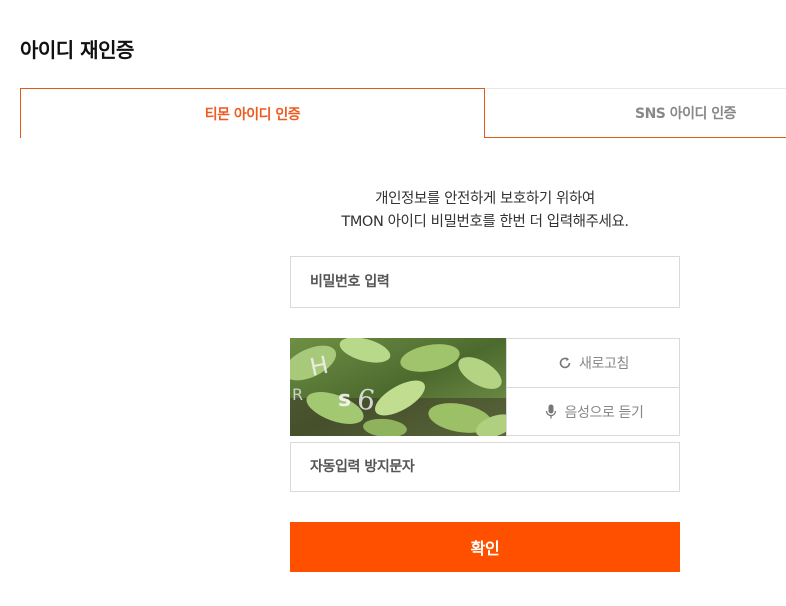 The height and width of the screenshot is (606, 786). What do you see at coordinates (494, 282) in the screenshot?
I see `password-input` at bounding box center [494, 282].